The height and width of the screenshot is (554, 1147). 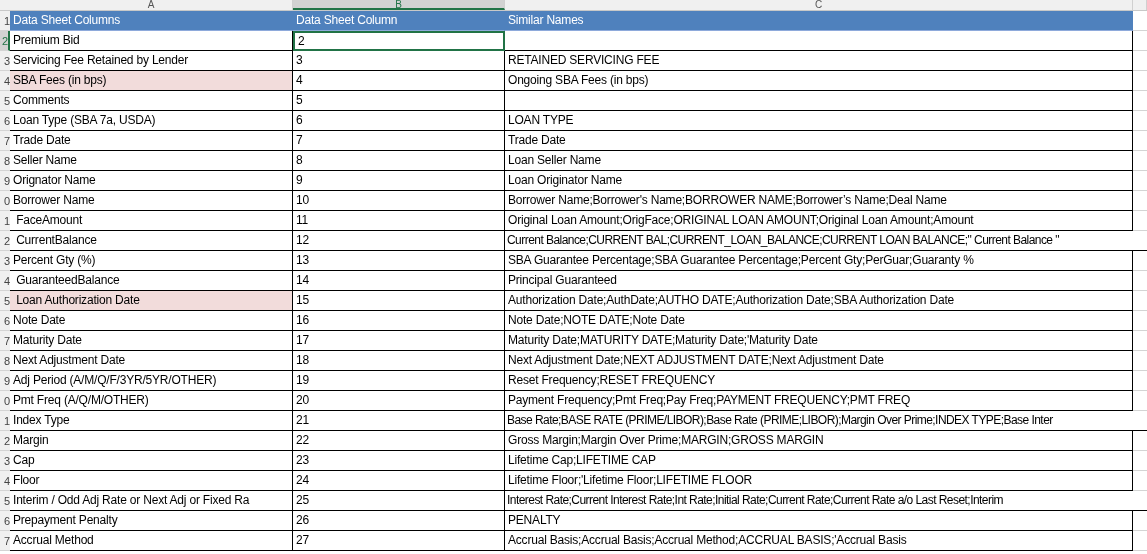 I want to click on table-cell: Percent Gty (%), so click(x=151, y=261).